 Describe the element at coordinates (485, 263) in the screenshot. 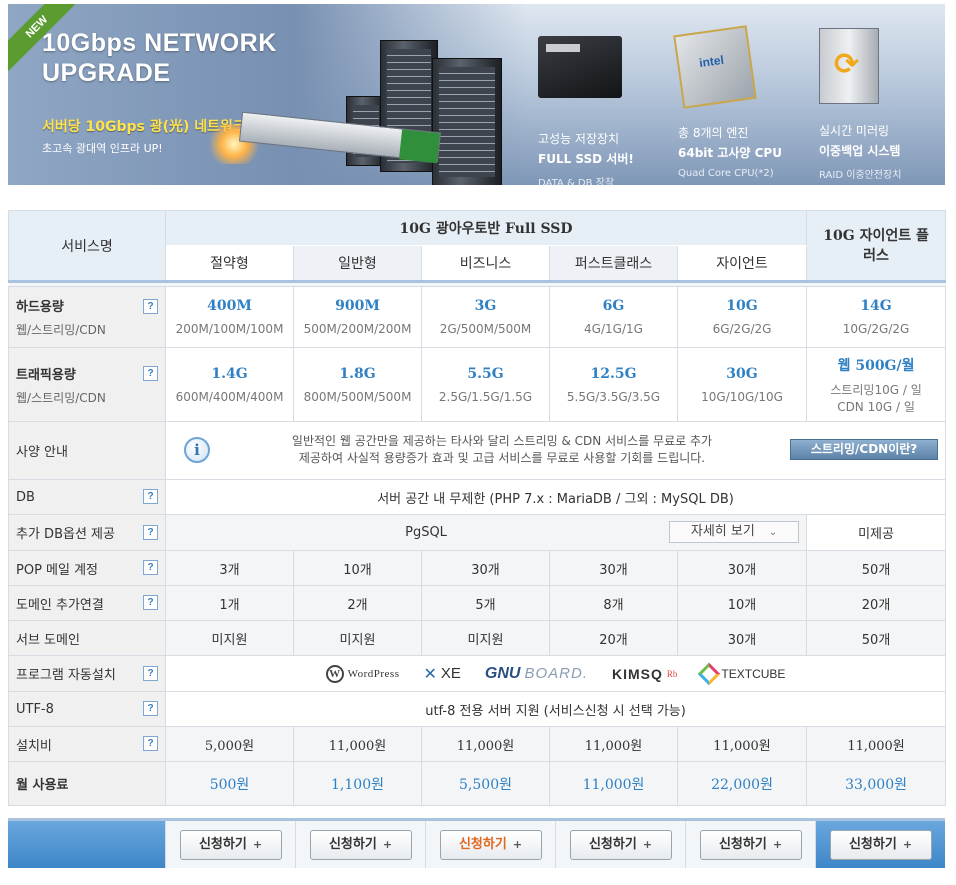

I see `plan-header-business: 비즈니스` at that location.